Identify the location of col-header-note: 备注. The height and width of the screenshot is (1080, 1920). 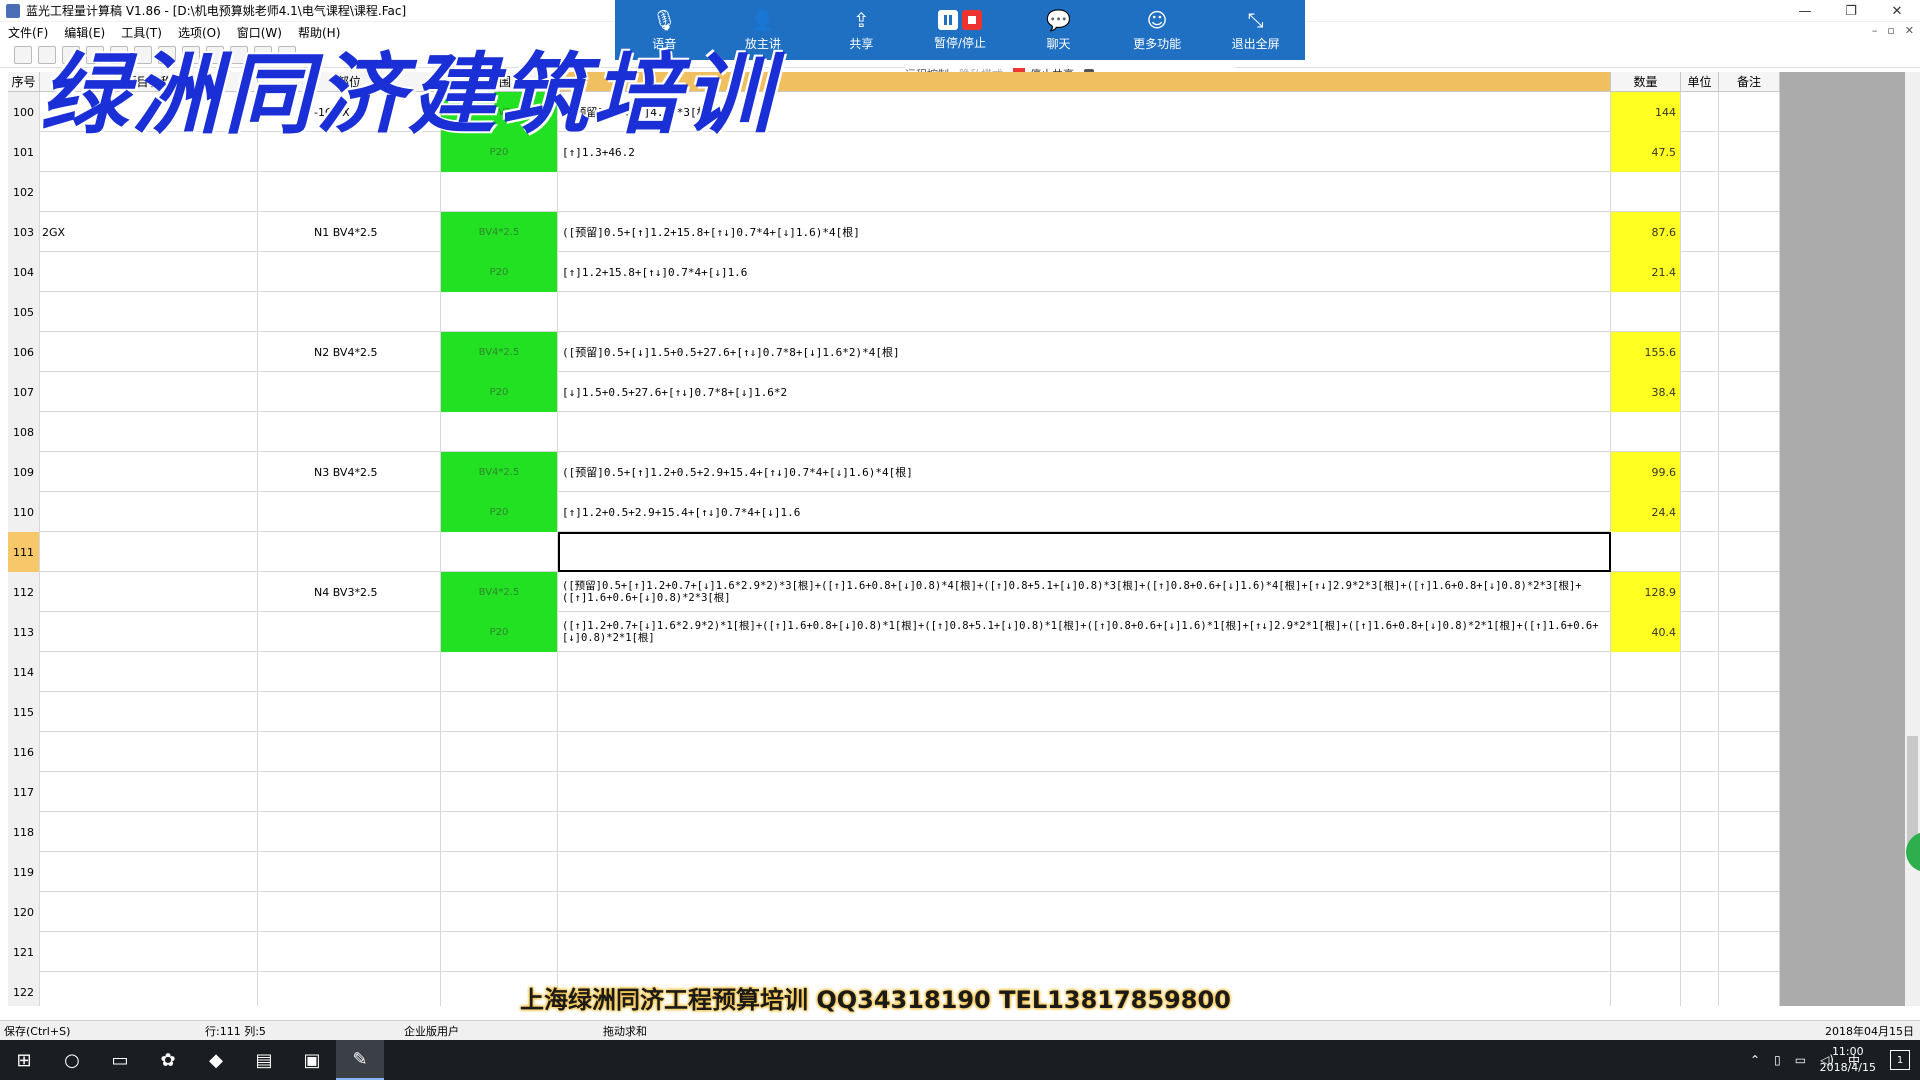
(1749, 82).